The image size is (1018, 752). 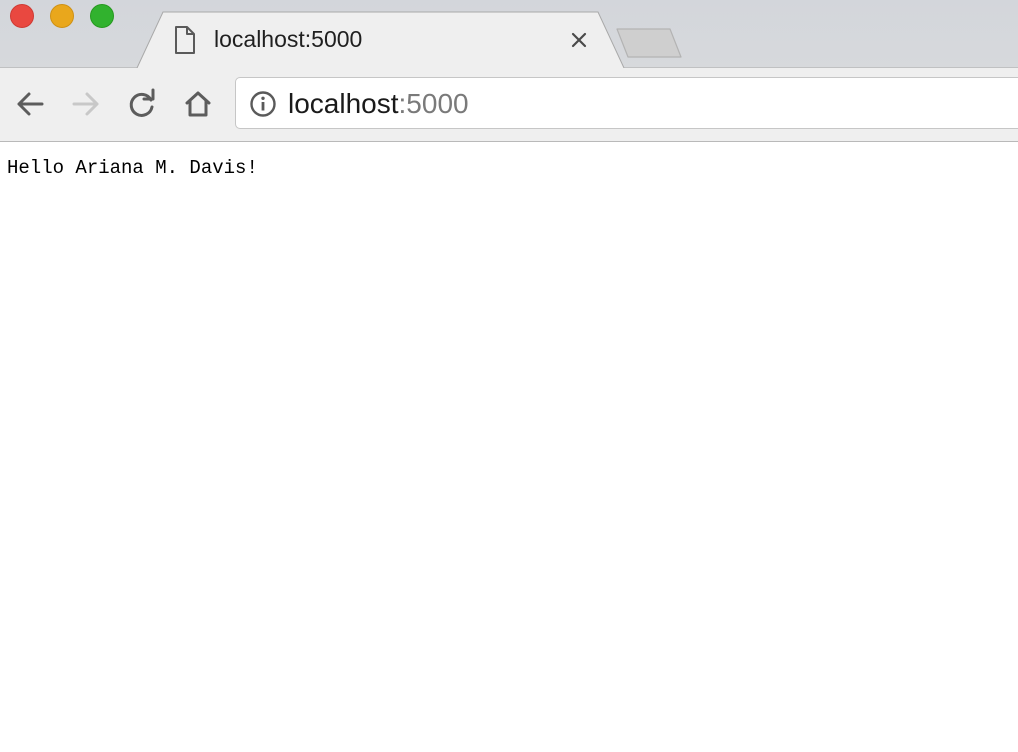 What do you see at coordinates (288, 39) in the screenshot?
I see `tab-title: localhost:5000` at bounding box center [288, 39].